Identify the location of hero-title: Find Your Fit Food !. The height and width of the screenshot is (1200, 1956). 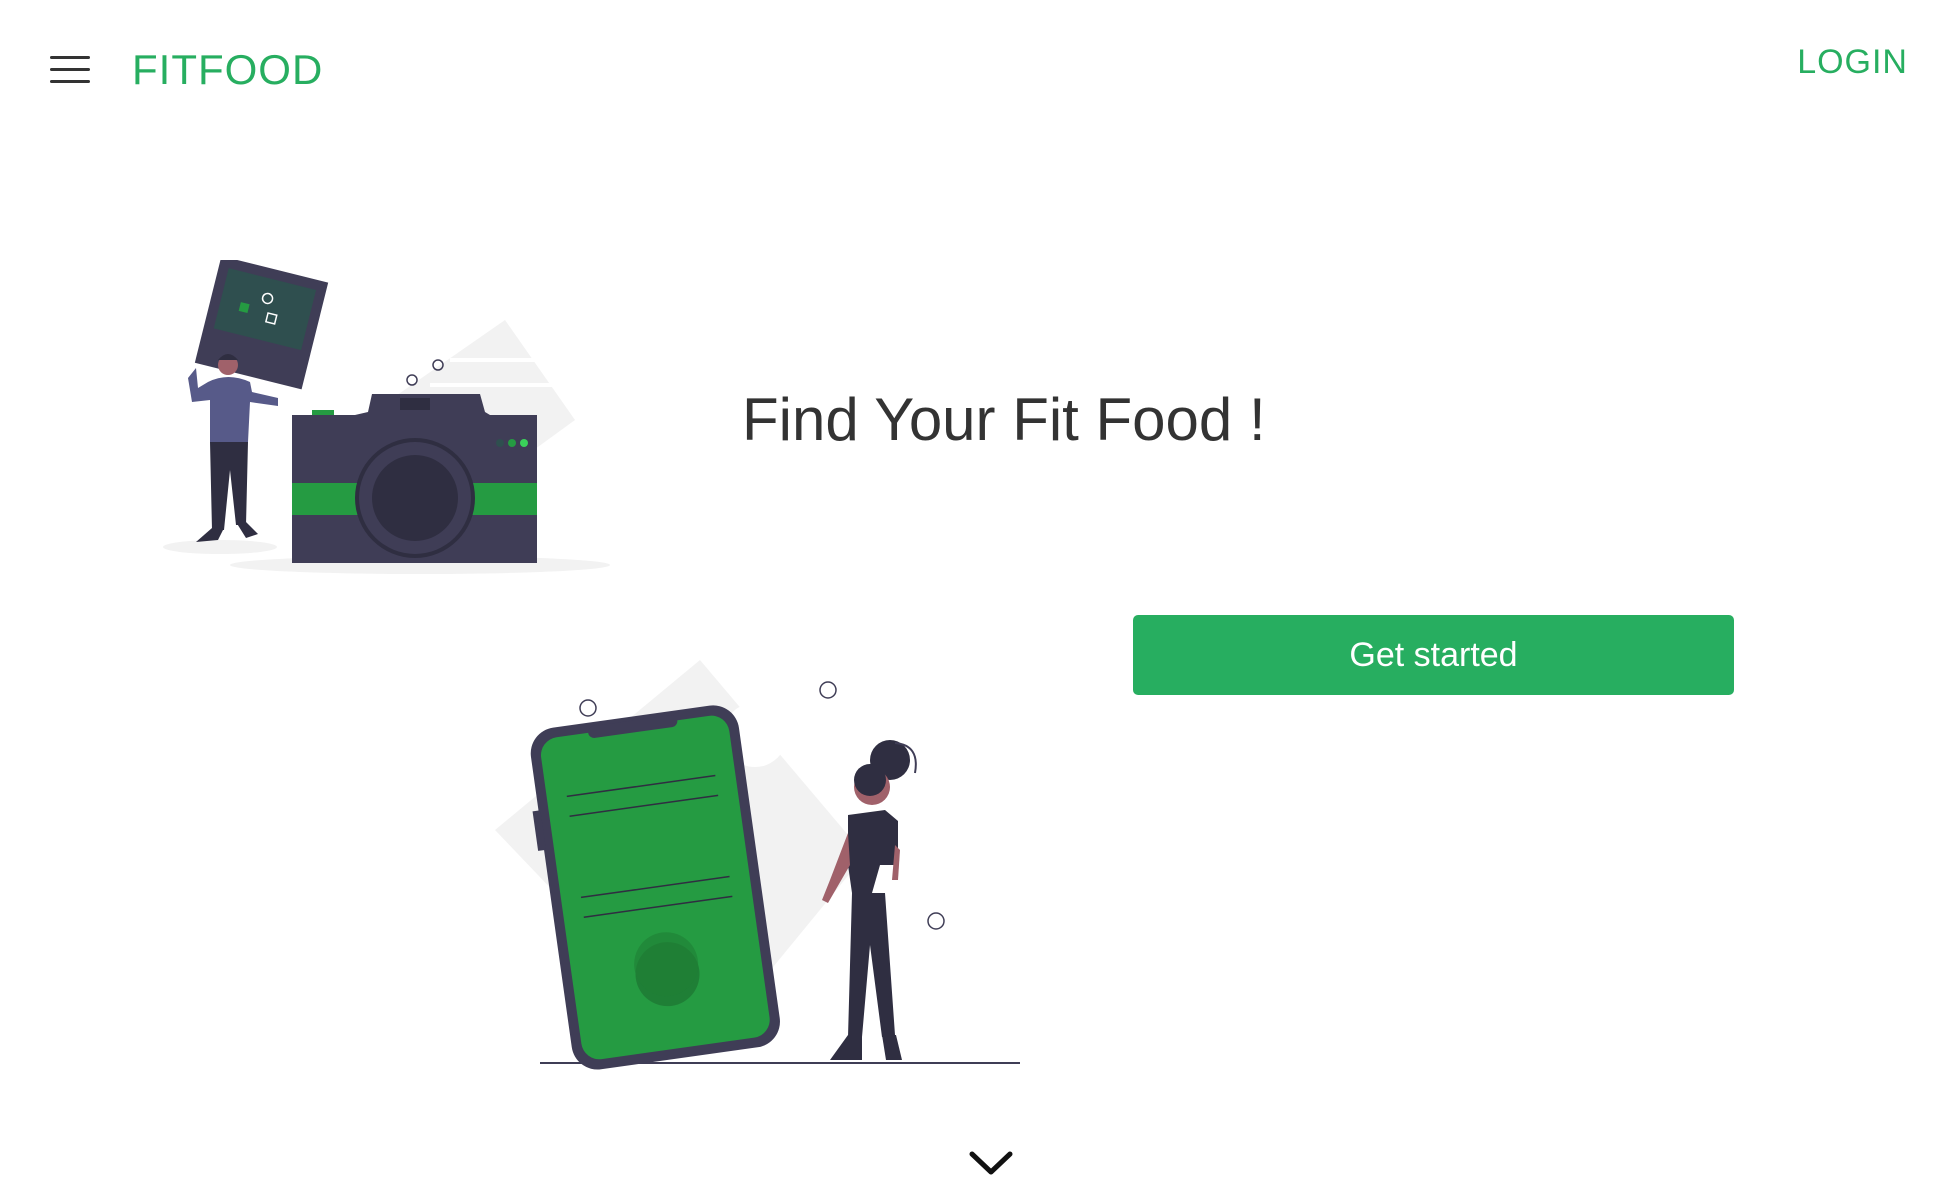
(1004, 419).